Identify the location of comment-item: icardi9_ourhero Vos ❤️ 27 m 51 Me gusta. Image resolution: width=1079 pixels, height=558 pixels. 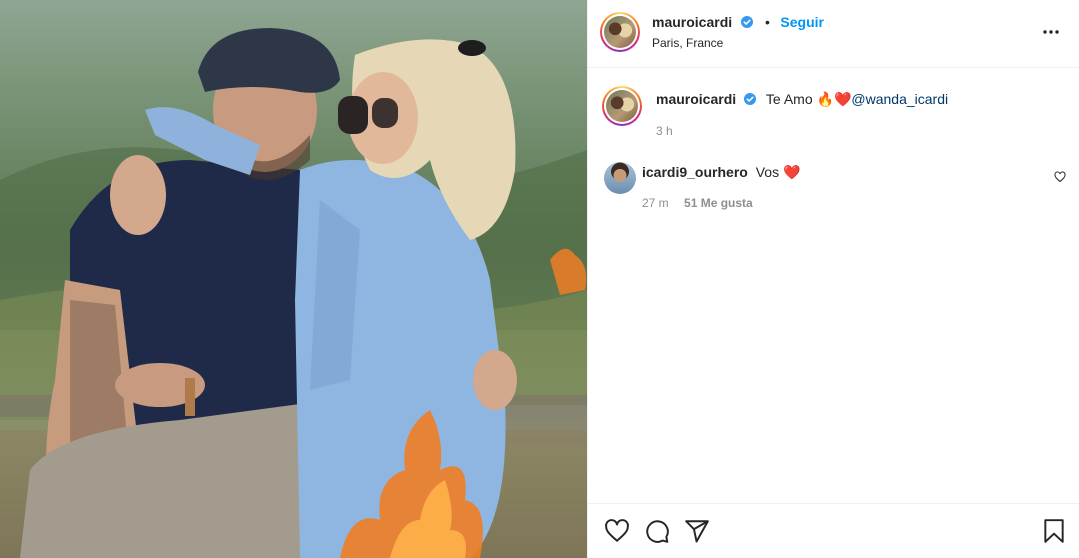
(834, 190).